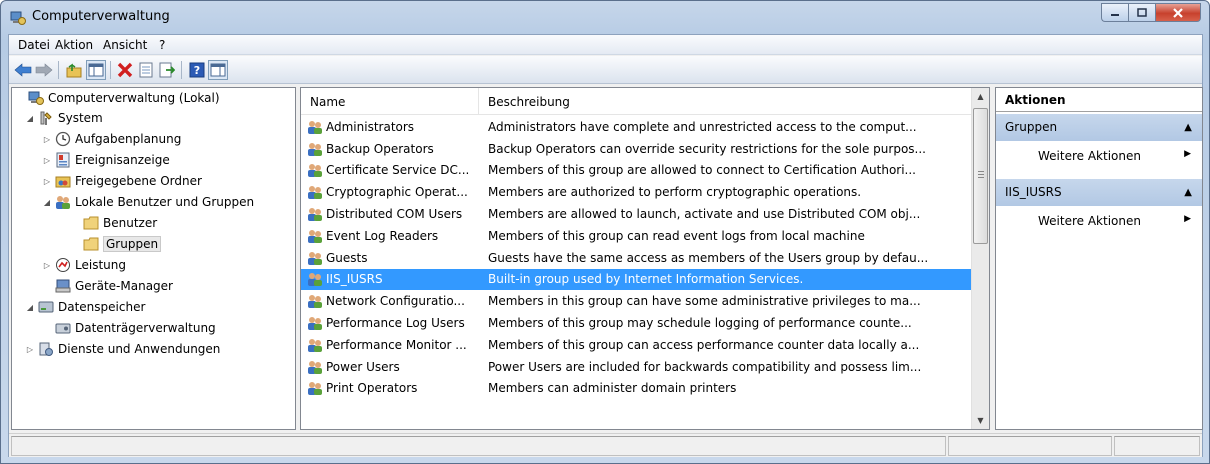  What do you see at coordinates (46, 307) in the screenshot?
I see `storage-icon` at bounding box center [46, 307].